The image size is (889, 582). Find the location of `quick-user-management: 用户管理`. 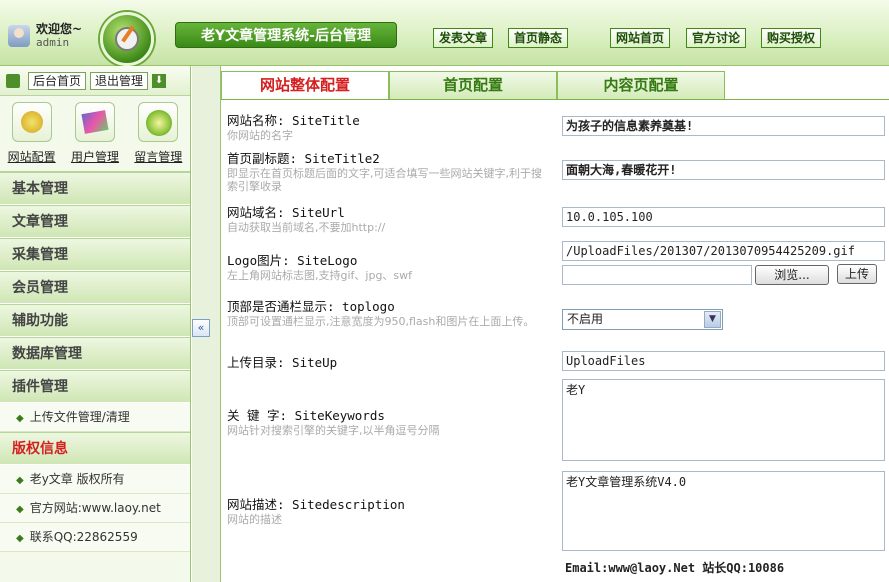

quick-user-management: 用户管理 is located at coordinates (95, 136).